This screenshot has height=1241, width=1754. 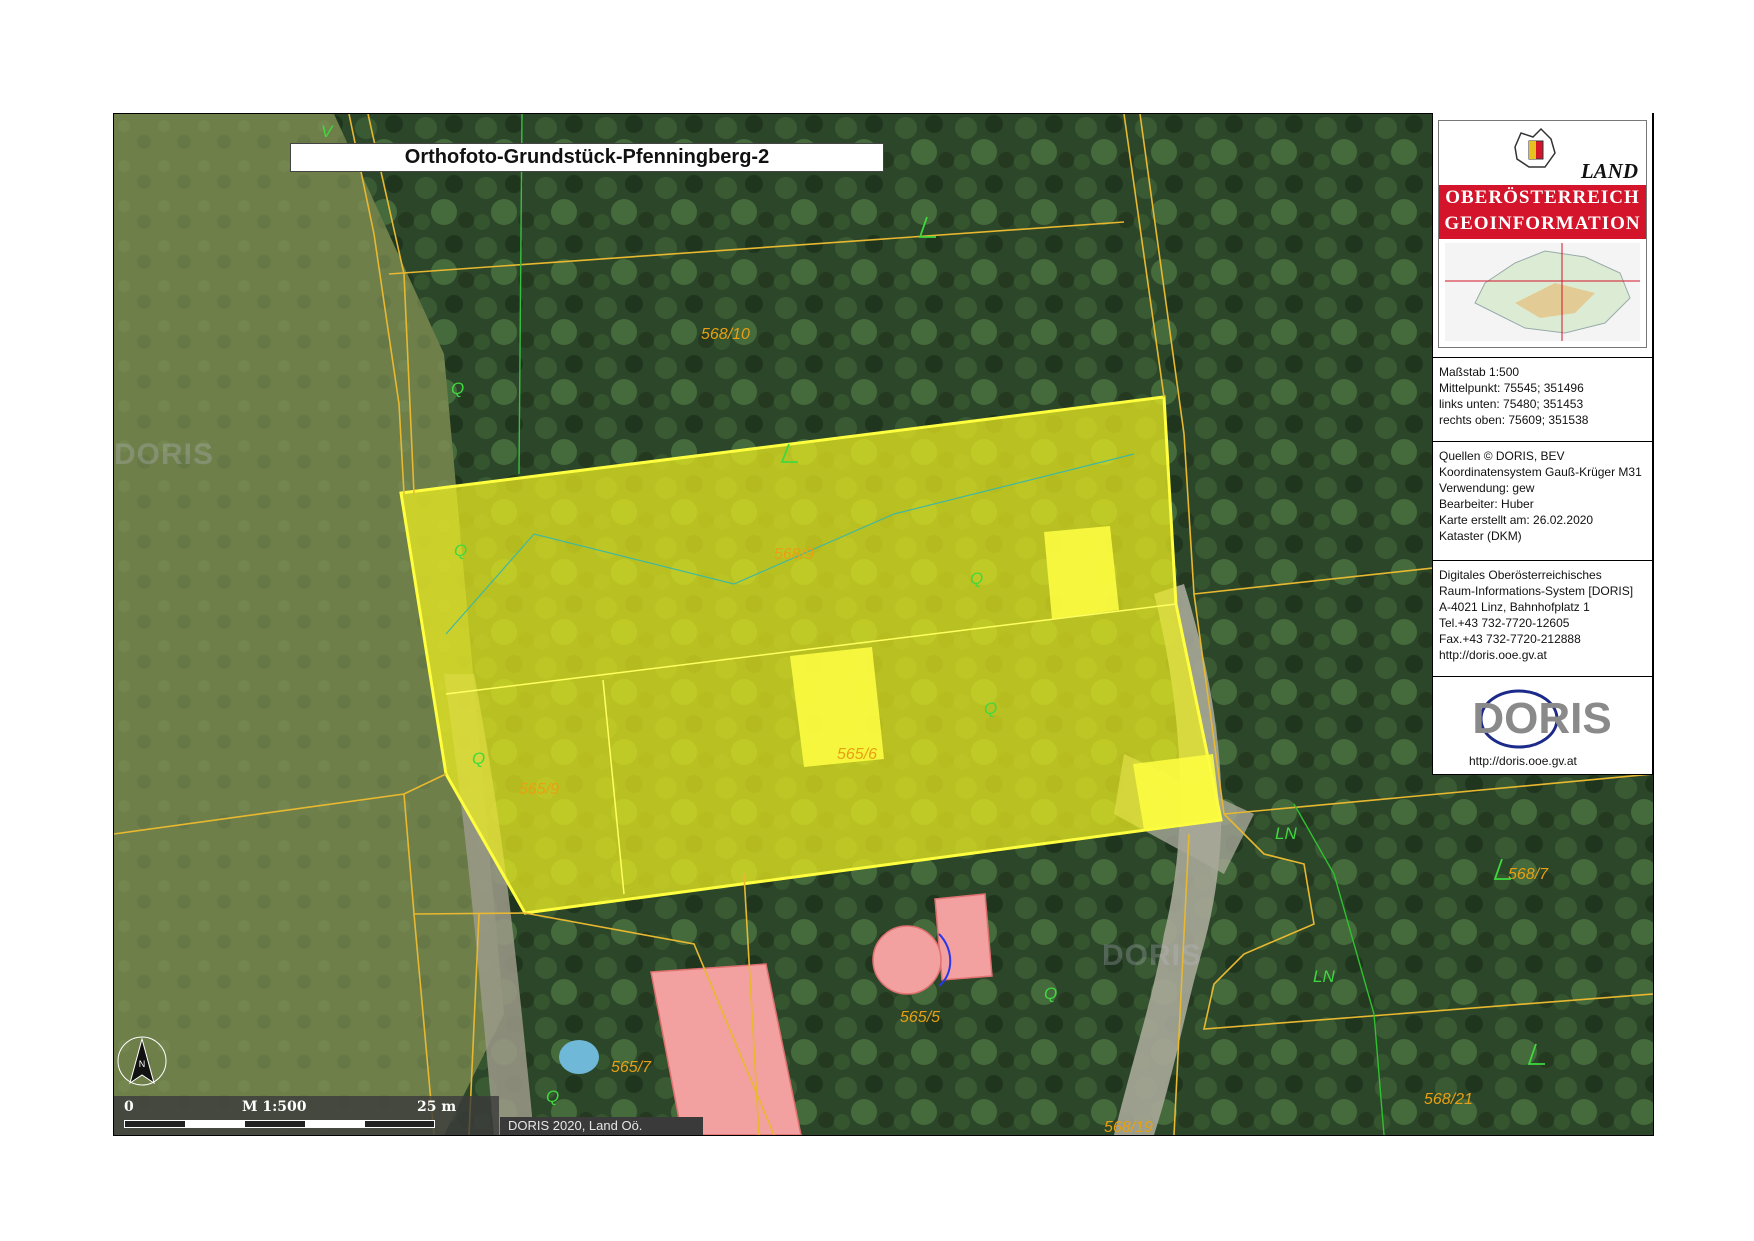 What do you see at coordinates (1516, 520) in the screenshot?
I see `created-date-text: Karte erstellt am: 26.02.2020` at bounding box center [1516, 520].